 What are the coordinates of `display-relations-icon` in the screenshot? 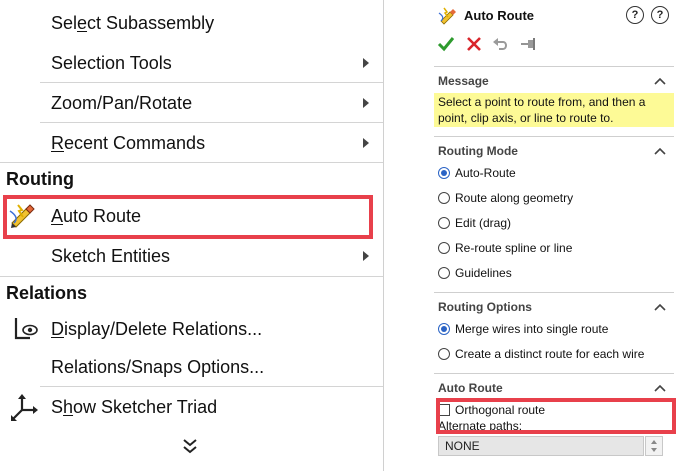 It's located at (26, 329).